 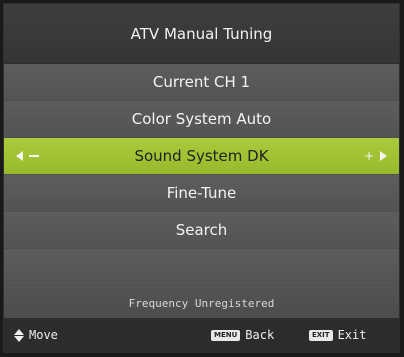 I want to click on left-arrow-icon, so click(x=19, y=156).